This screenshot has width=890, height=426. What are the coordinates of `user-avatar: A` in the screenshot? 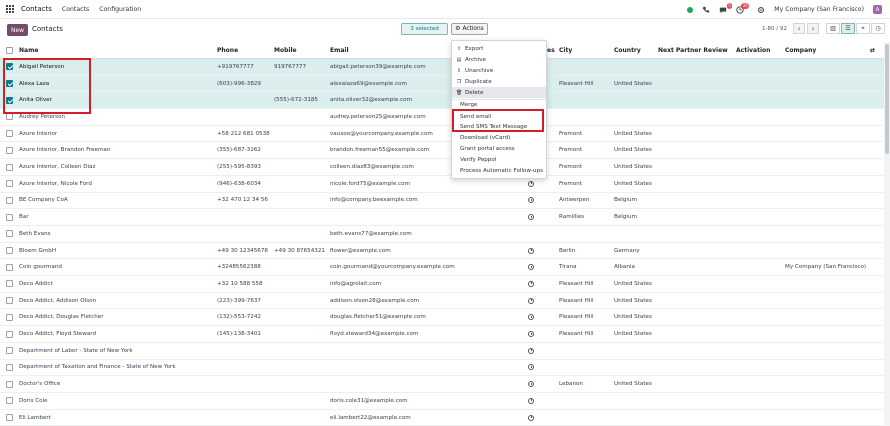 It's located at (877, 9).